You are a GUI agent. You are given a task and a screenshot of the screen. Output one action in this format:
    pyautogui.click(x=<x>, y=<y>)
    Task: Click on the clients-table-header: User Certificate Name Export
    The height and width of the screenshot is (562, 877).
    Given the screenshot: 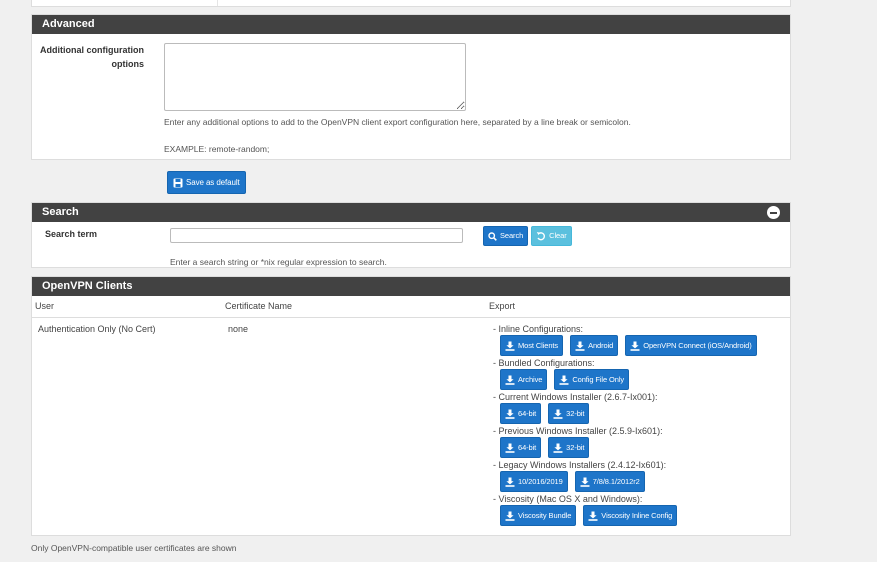 What is the action you would take?
    pyautogui.click(x=411, y=307)
    